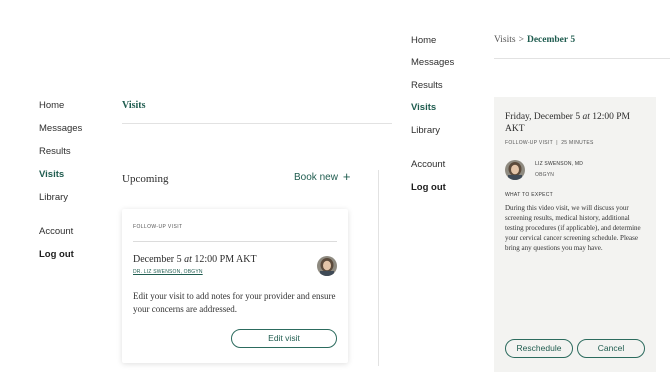 The width and height of the screenshot is (670, 387). I want to click on section-title-upcoming: Upcoming, so click(145, 179).